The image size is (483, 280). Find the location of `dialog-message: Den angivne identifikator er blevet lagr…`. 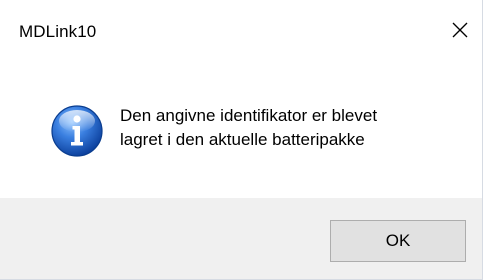

dialog-message: Den angivne identifikator er blevet lagr… is located at coordinates (290, 128).